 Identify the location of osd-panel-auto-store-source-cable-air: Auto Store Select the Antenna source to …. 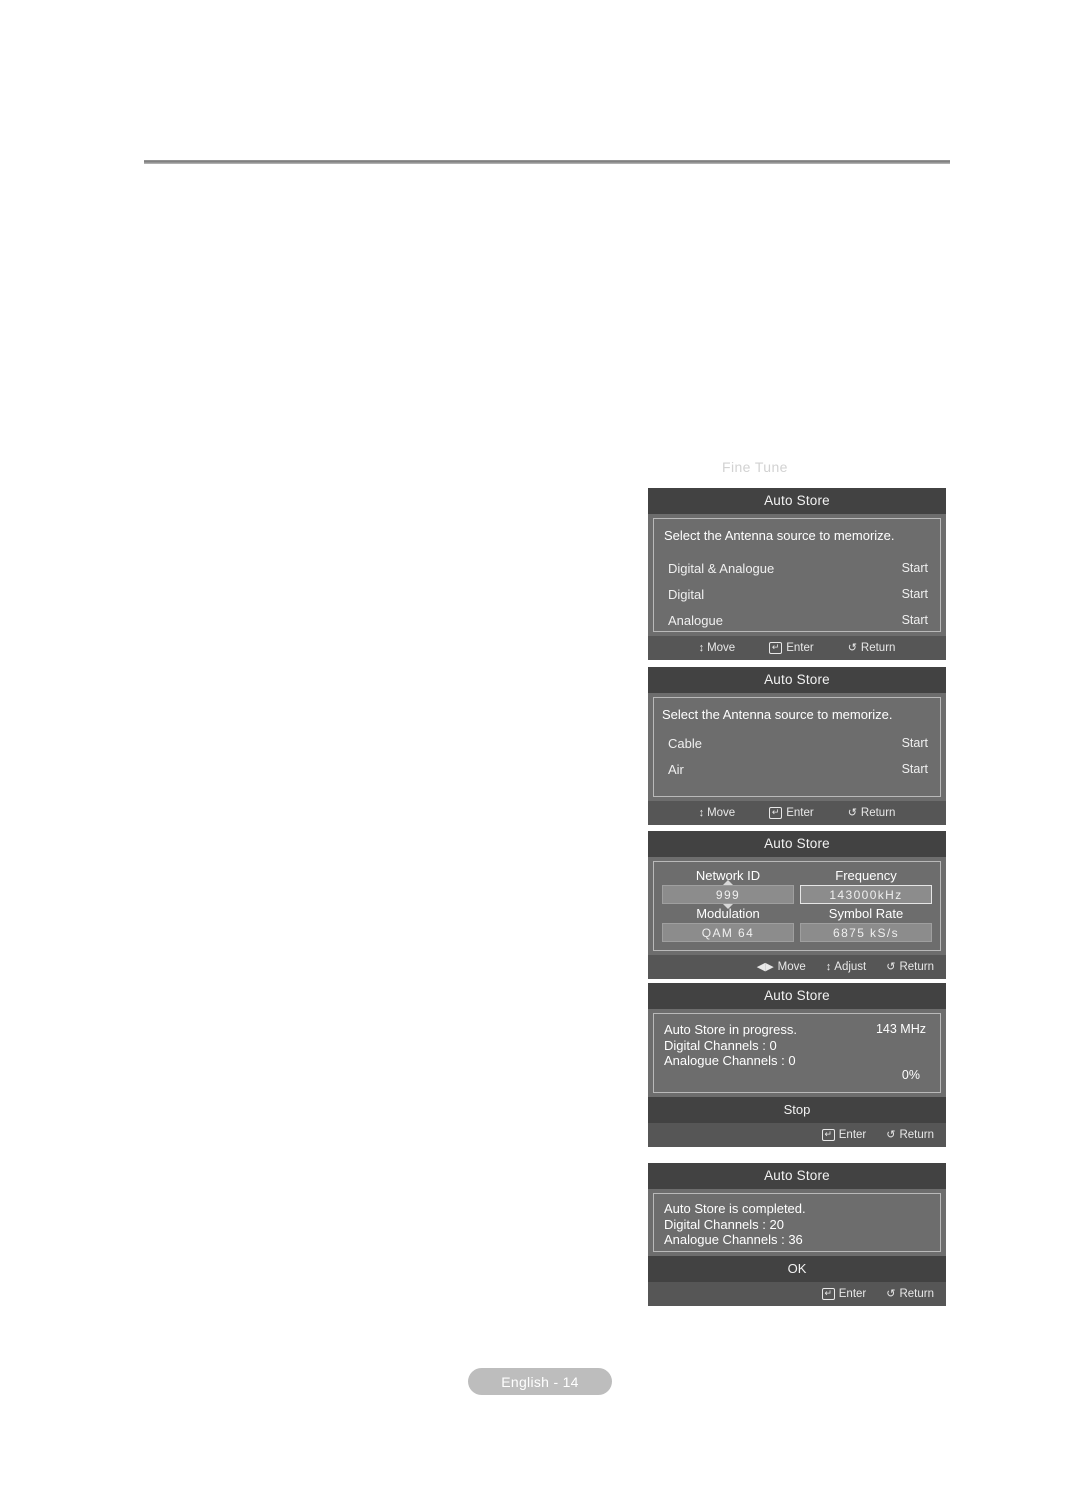
(797, 746).